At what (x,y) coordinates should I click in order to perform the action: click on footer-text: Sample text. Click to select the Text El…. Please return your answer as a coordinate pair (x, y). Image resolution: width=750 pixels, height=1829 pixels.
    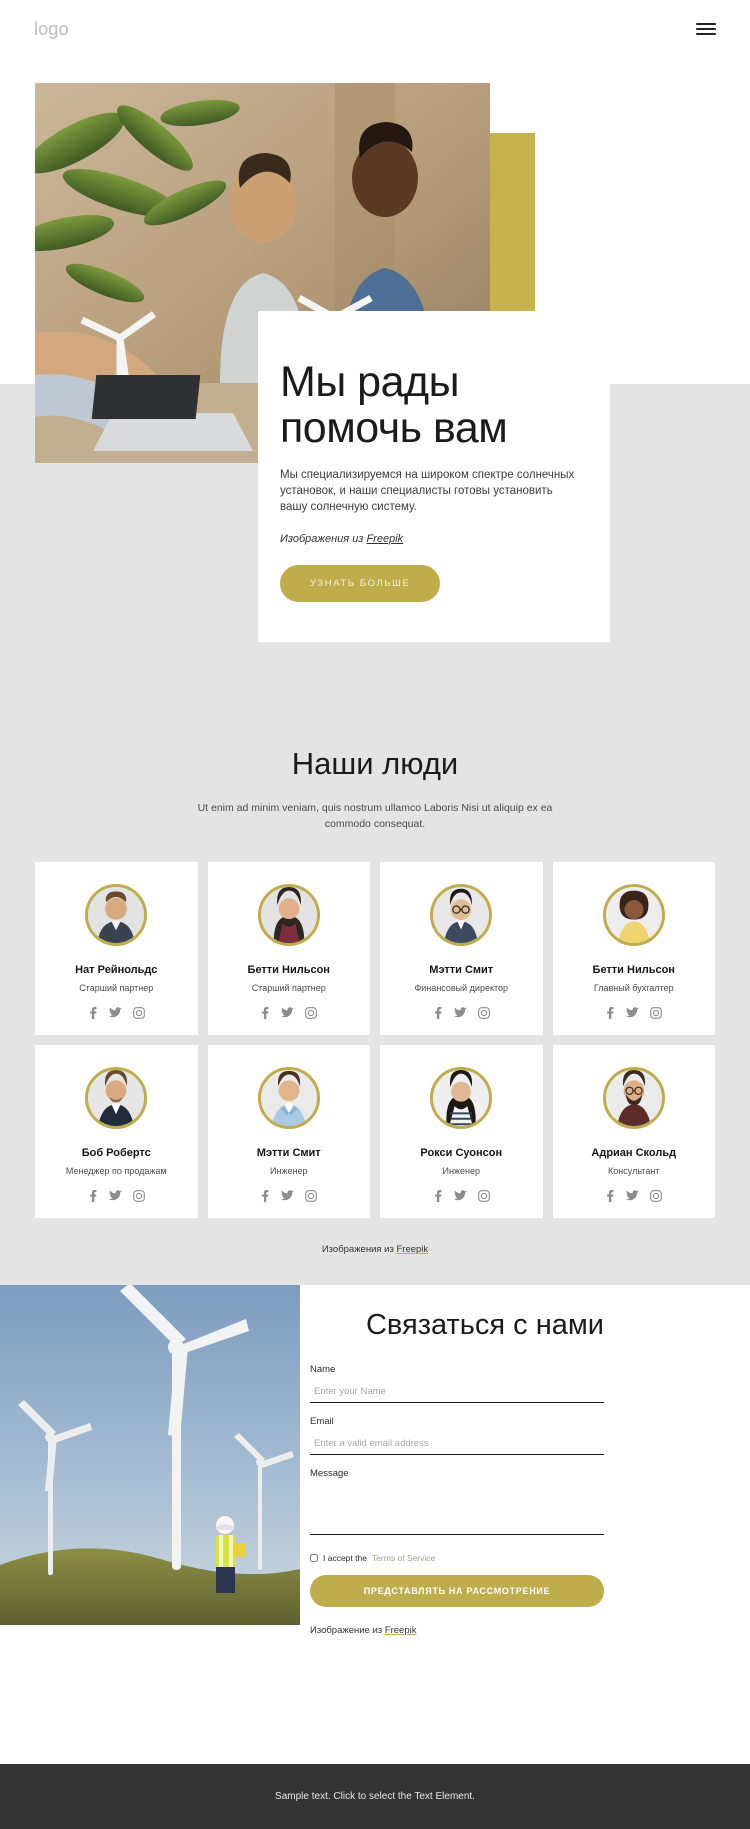
    Looking at the image, I should click on (375, 1796).